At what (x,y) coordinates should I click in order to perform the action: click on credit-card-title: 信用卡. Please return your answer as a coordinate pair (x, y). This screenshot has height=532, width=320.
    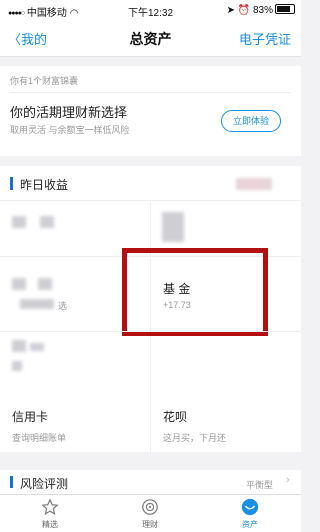
    Looking at the image, I should click on (30, 416).